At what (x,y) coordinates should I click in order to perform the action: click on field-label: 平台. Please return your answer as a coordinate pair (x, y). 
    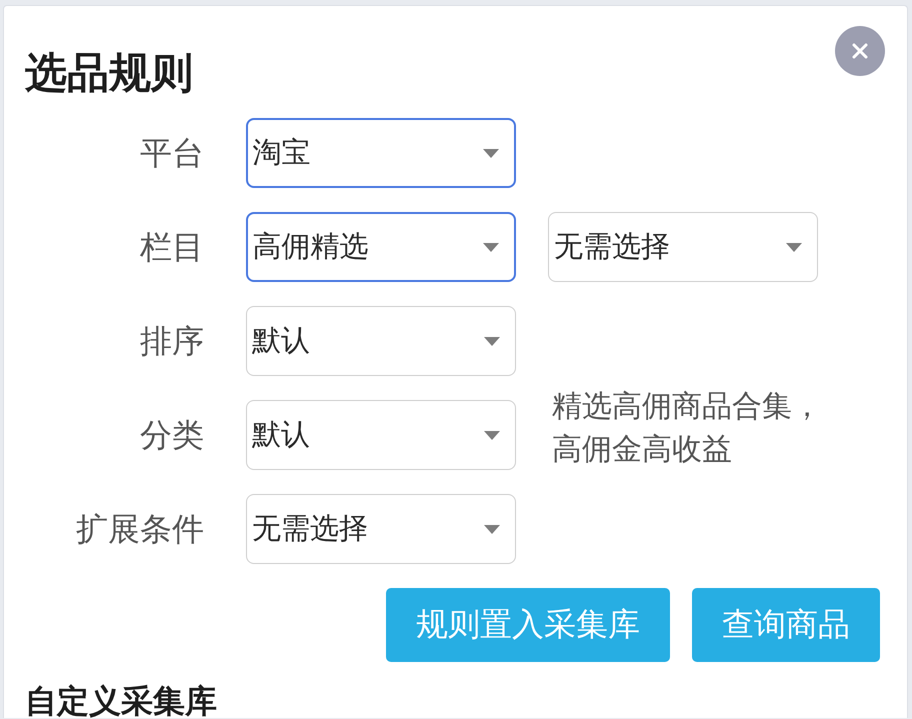
    Looking at the image, I should click on (172, 153).